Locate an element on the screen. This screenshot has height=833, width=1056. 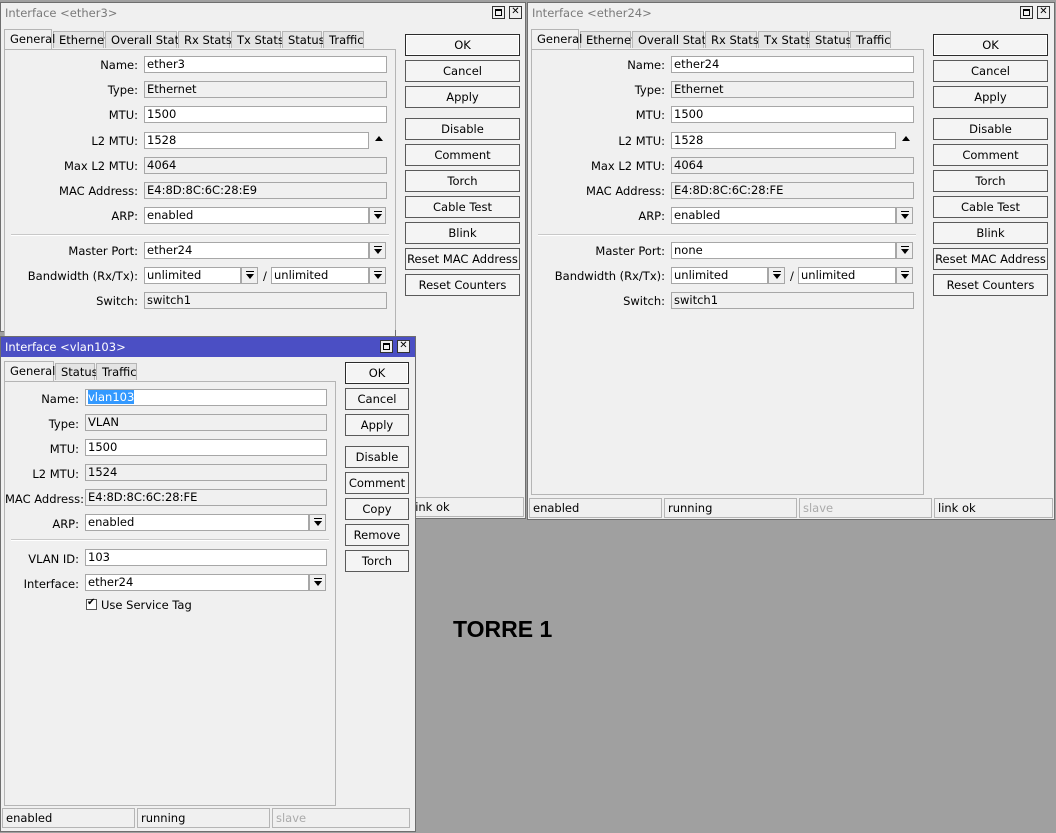
switch-label: Switch: is located at coordinates (644, 301).